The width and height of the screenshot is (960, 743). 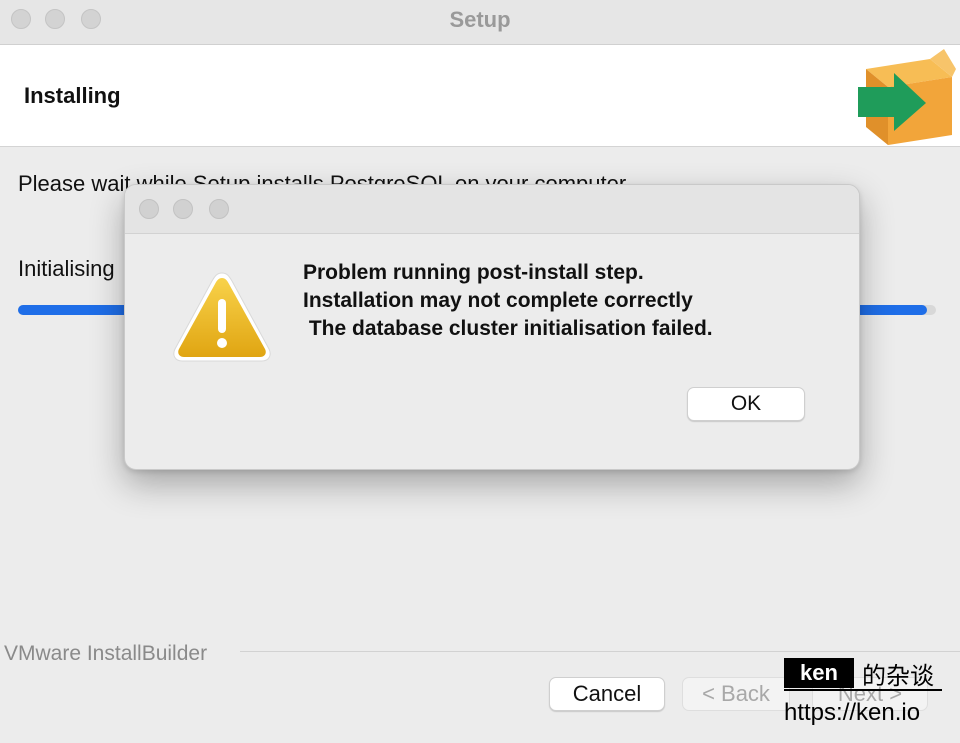 What do you see at coordinates (863, 690) in the screenshot?
I see `watermark-underline` at bounding box center [863, 690].